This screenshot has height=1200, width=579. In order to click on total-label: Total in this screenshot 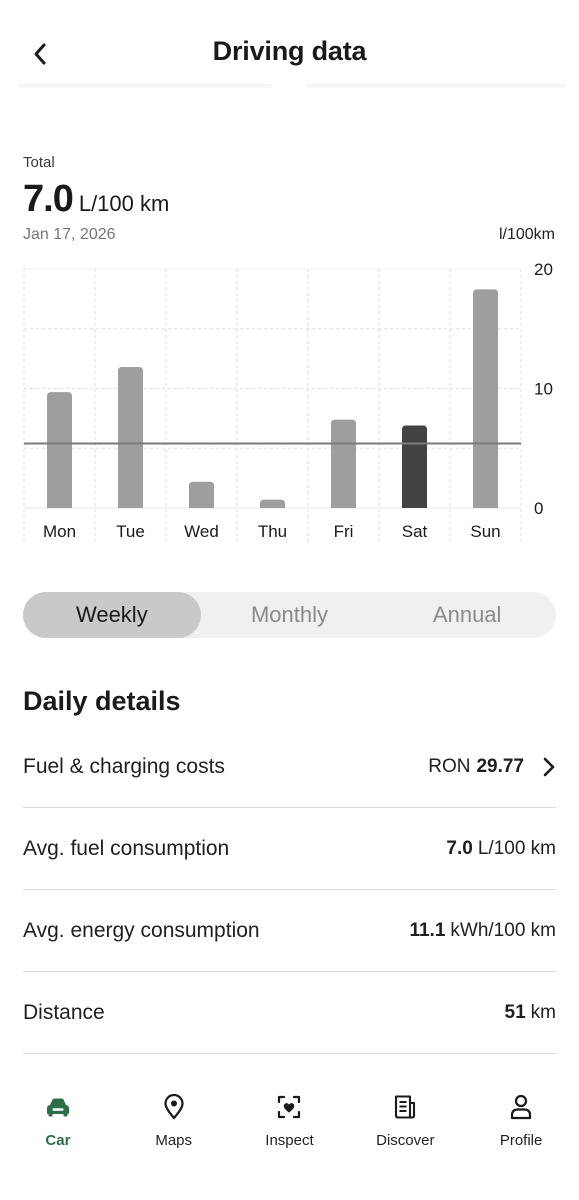, I will do `click(39, 162)`.